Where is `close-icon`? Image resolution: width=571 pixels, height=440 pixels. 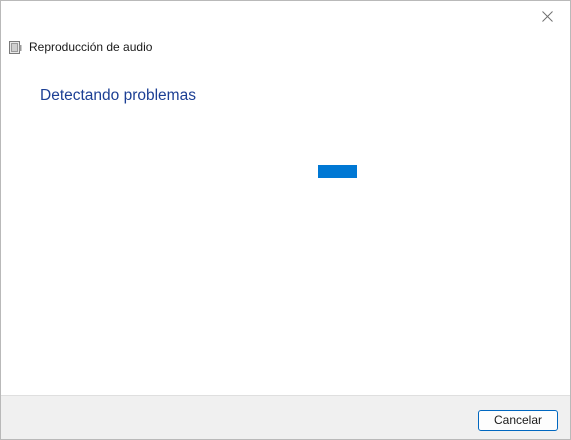 close-icon is located at coordinates (547, 16).